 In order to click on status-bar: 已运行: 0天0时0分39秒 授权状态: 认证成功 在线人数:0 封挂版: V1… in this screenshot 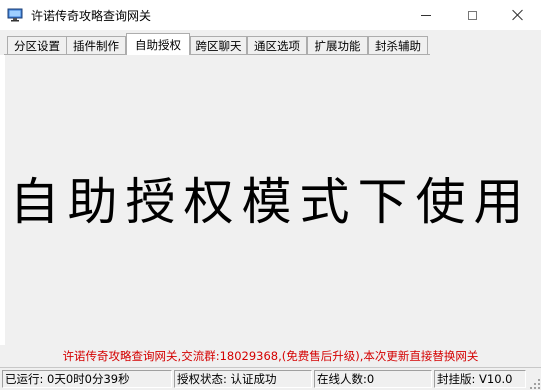, I will do `click(270, 378)`.